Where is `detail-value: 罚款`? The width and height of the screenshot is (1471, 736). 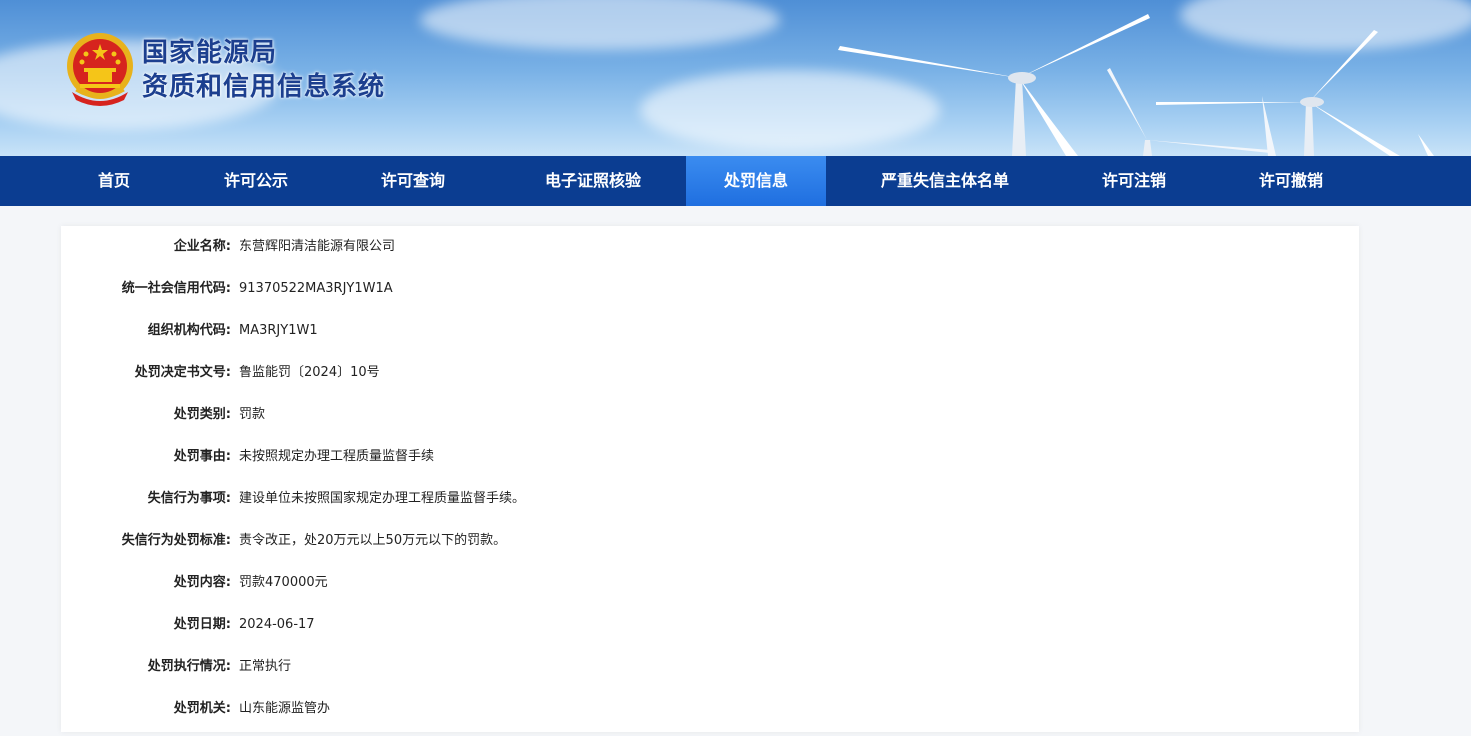
detail-value: 罚款 is located at coordinates (252, 414).